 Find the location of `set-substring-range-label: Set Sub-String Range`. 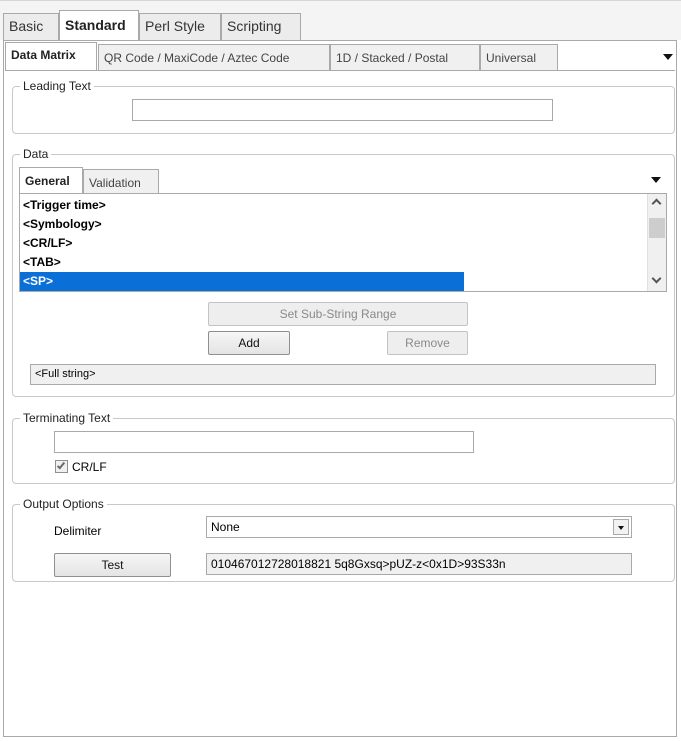

set-substring-range-label: Set Sub-String Range is located at coordinates (338, 314).